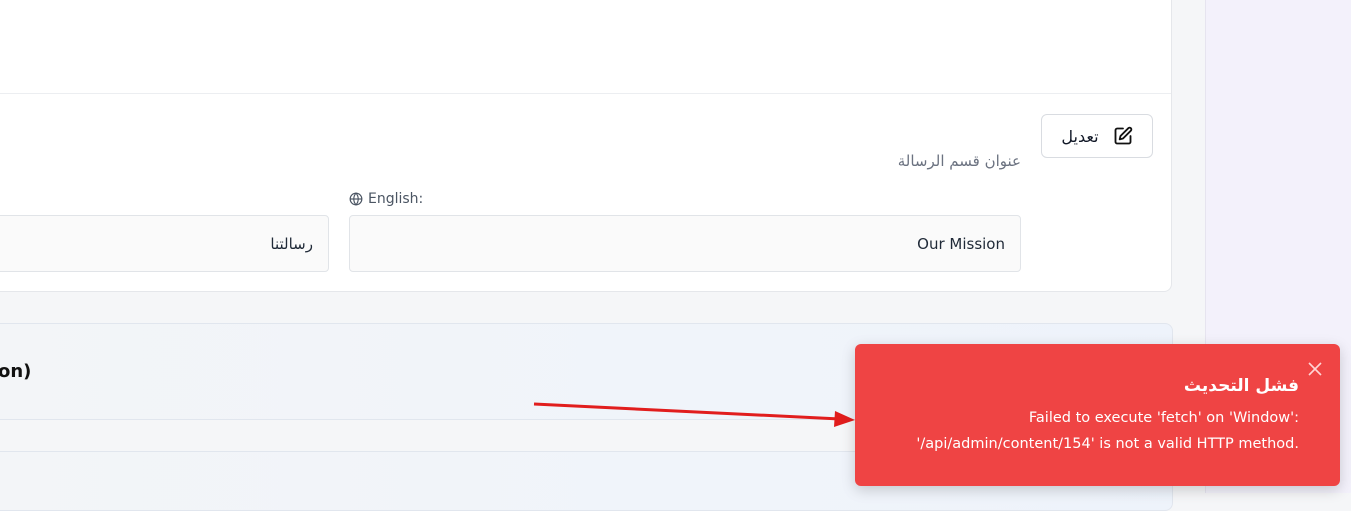 This screenshot has height=511, width=1351. Describe the element at coordinates (291, 243) in the screenshot. I see `arabic-title-value: رسالتنا` at that location.